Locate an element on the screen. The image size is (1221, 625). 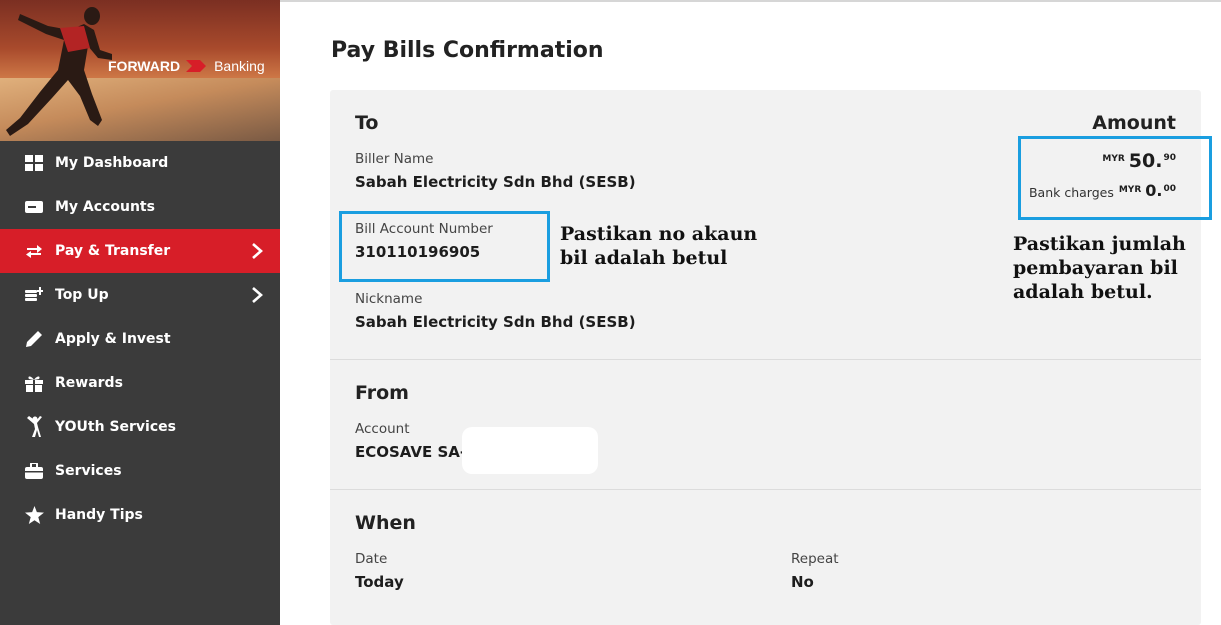
amount-heading: Amount is located at coordinates (1134, 123).